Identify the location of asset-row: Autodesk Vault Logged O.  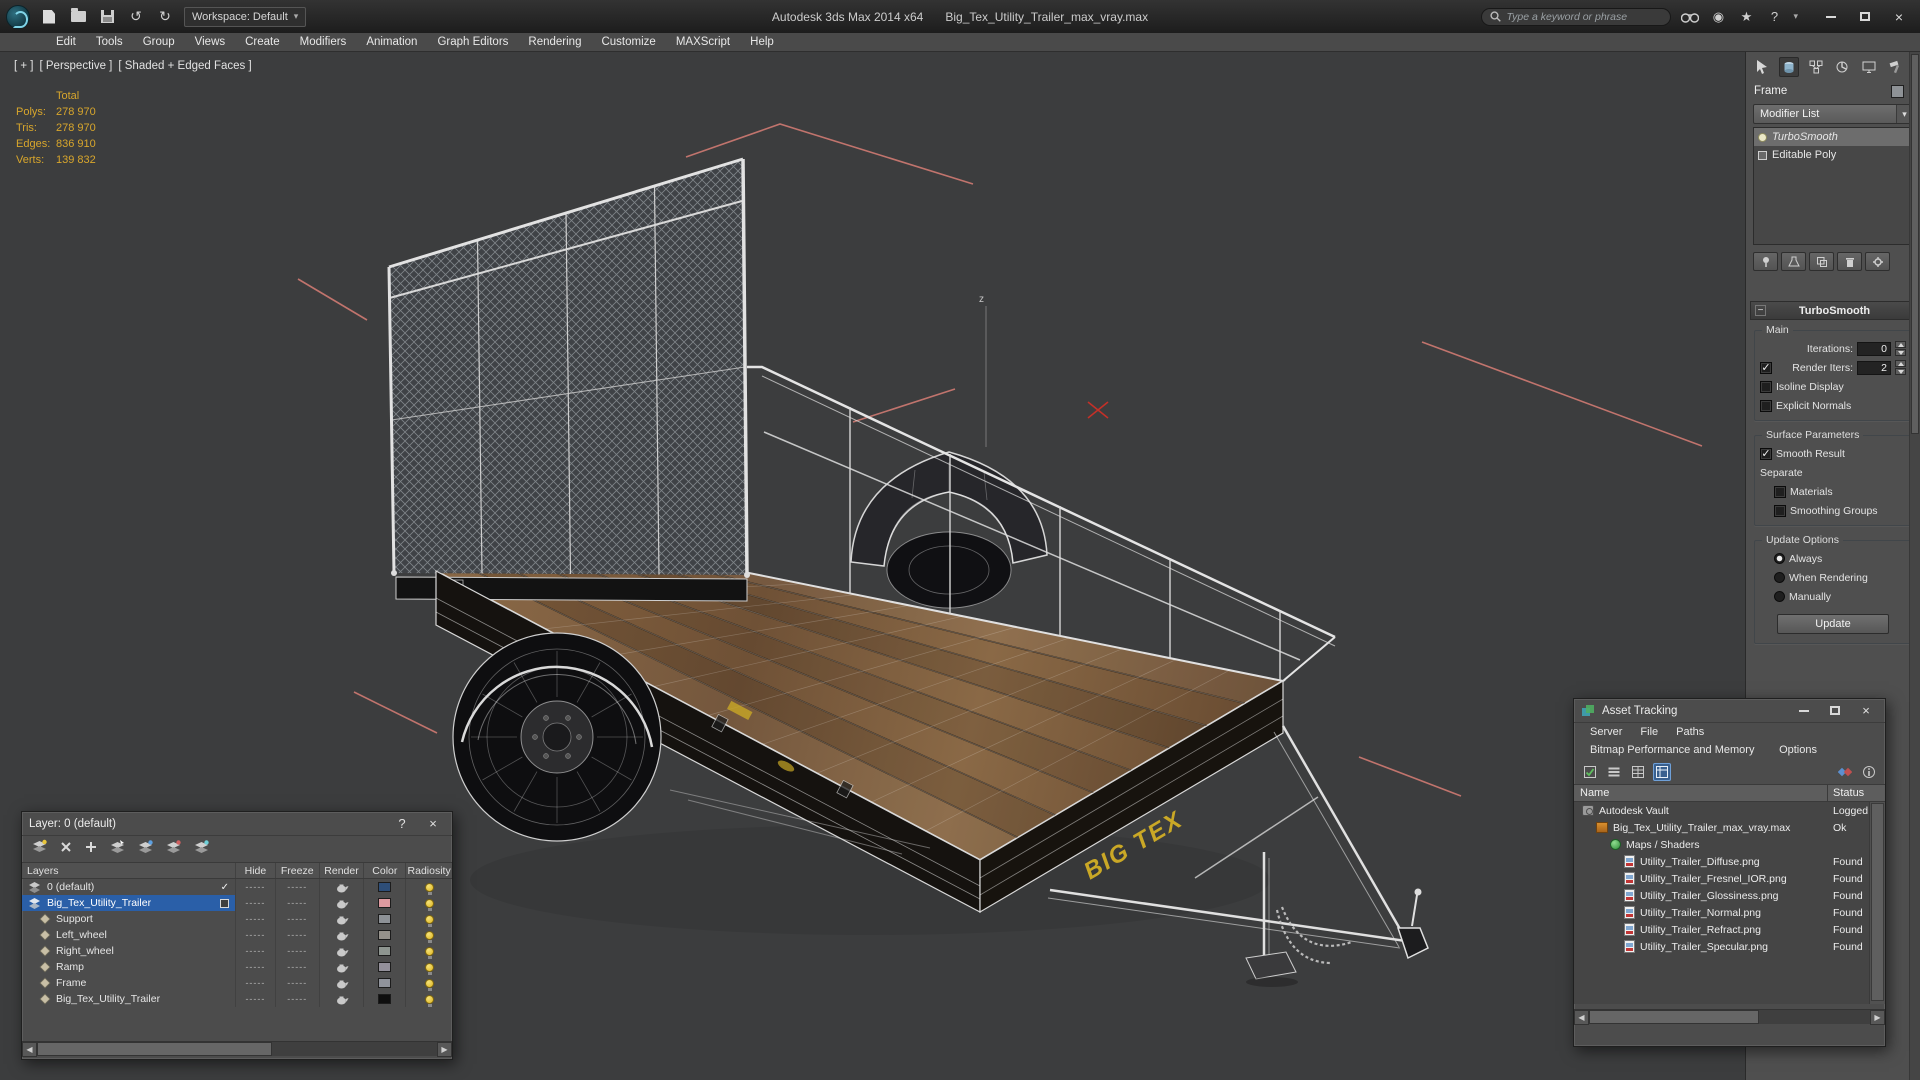
(1721, 810).